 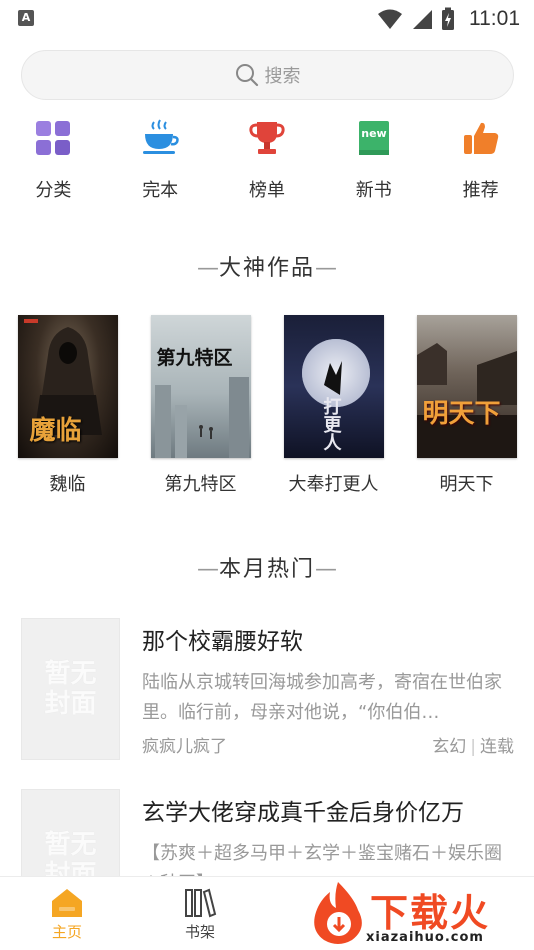 I want to click on watermark-url: xiazaihuo.com, so click(x=425, y=937).